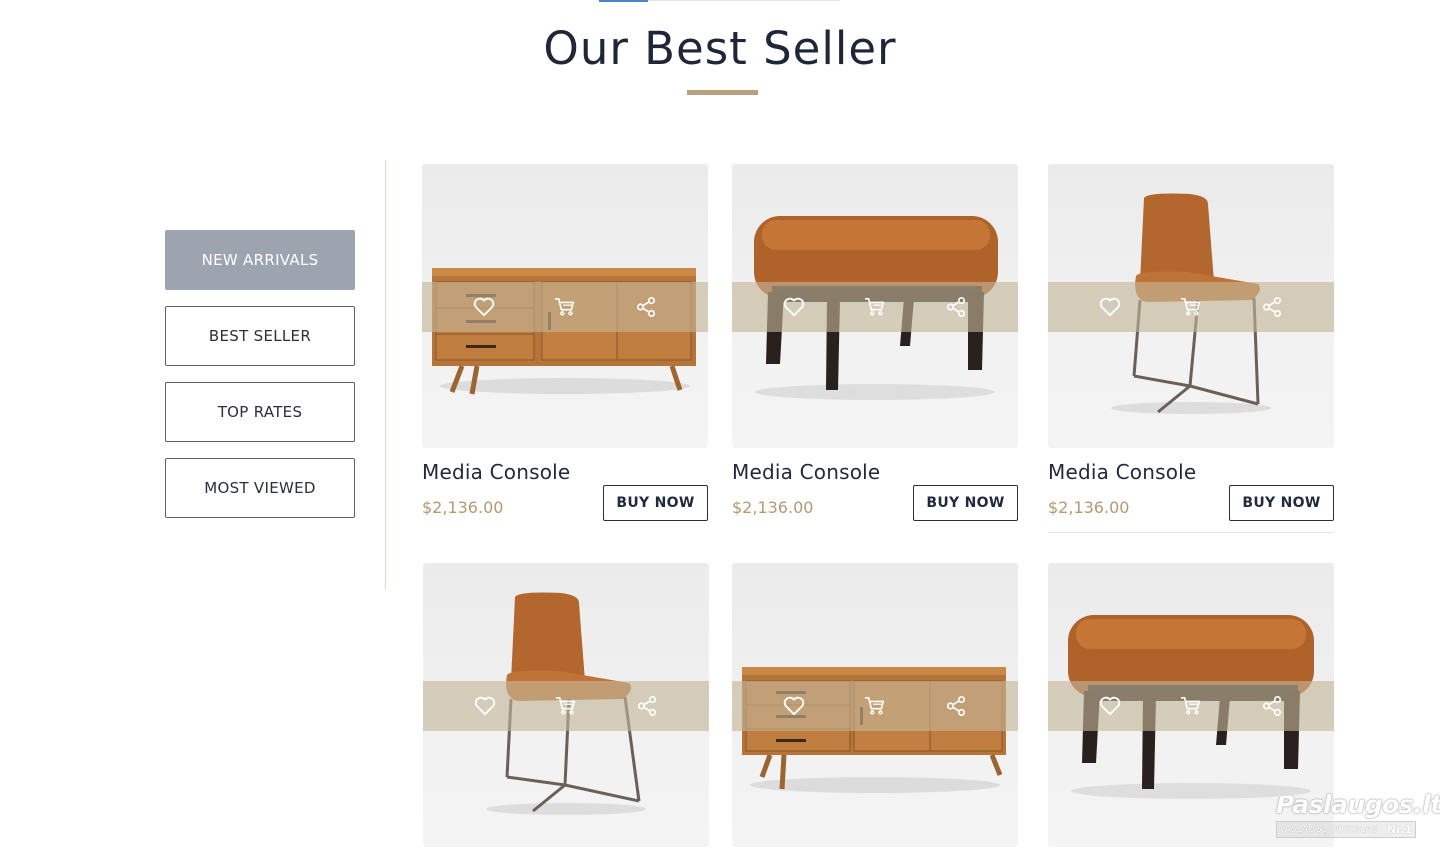  What do you see at coordinates (1399, 829) in the screenshot?
I see `watermark-badge: Nr.1` at bounding box center [1399, 829].